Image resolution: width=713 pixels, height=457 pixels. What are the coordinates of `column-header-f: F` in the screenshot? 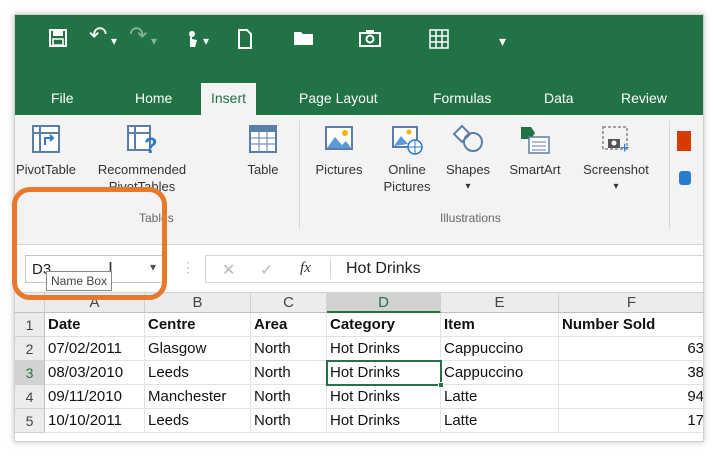 It's located at (631, 303).